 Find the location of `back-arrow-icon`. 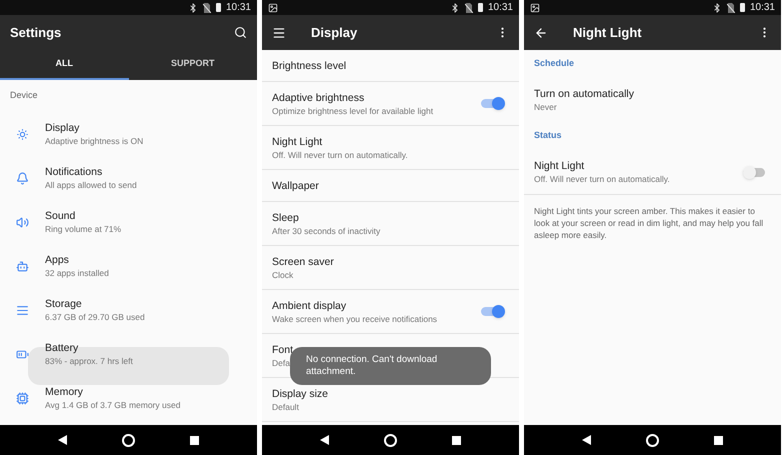

back-arrow-icon is located at coordinates (541, 33).